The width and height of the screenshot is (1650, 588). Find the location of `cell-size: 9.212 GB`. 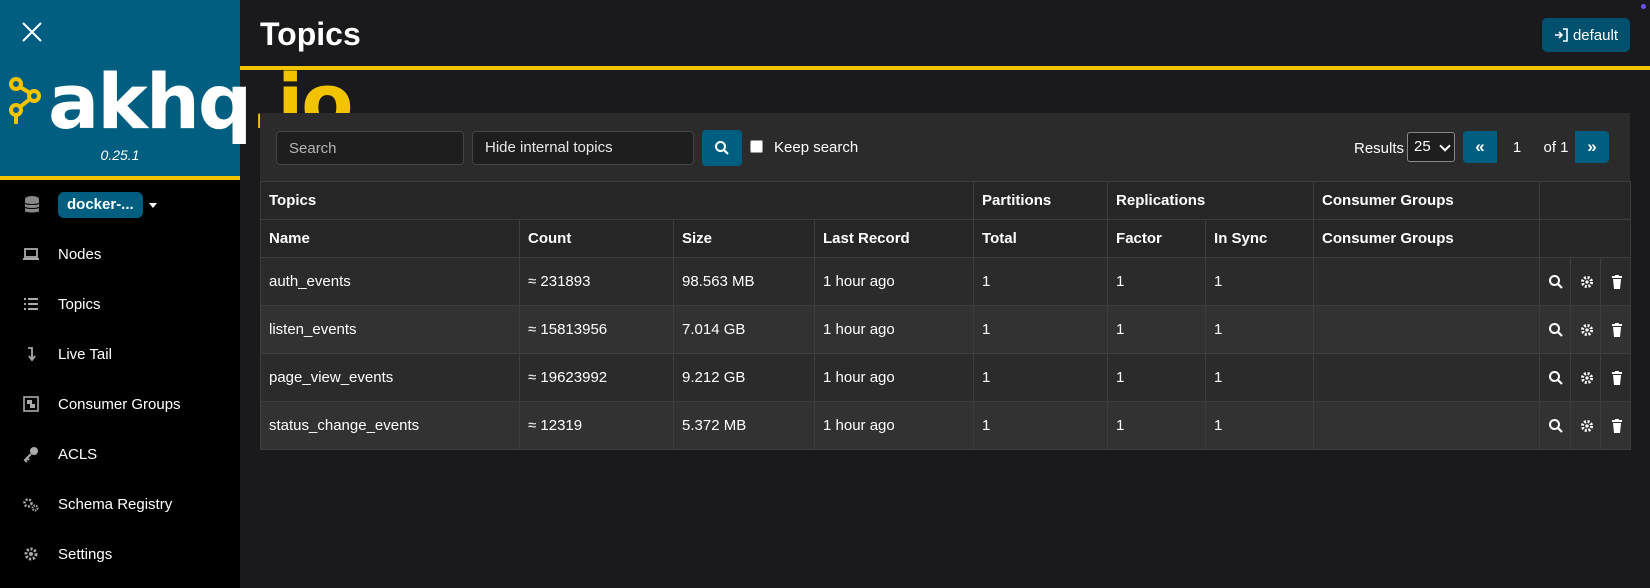

cell-size: 9.212 GB is located at coordinates (744, 377).